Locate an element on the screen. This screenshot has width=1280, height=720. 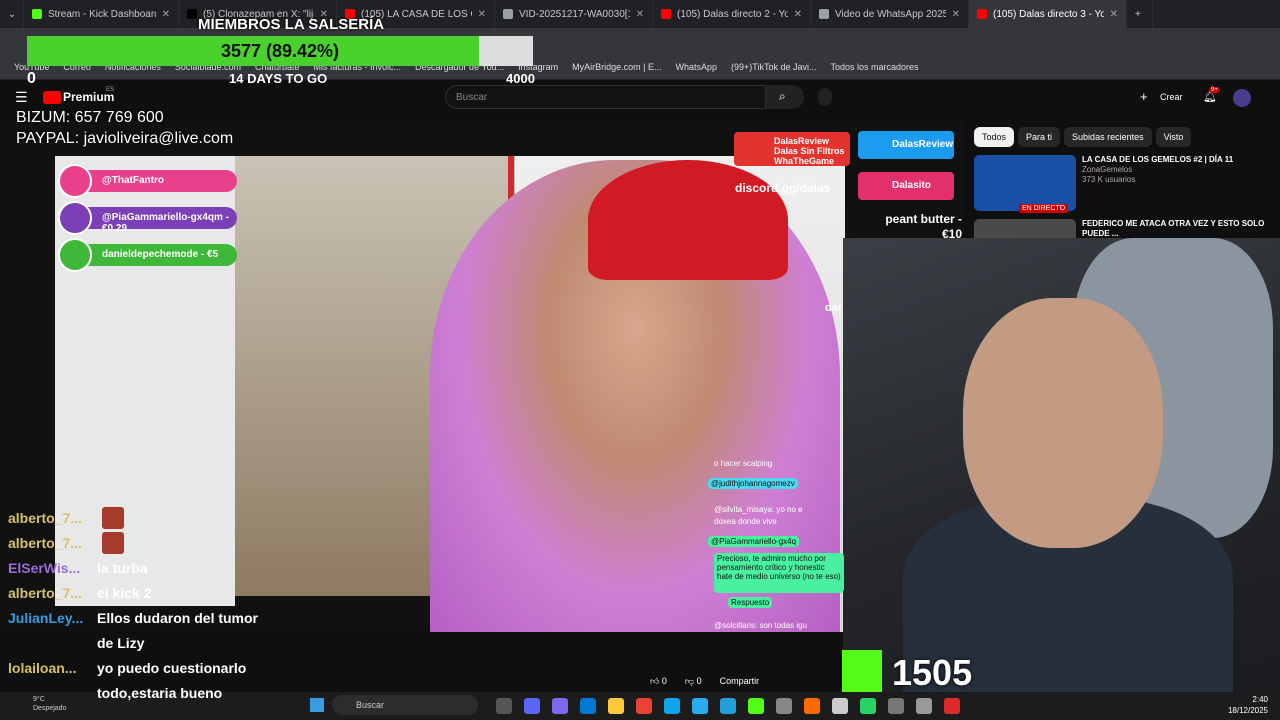
browser-tab: VID-20251217-WA0030[1].mp4✕ is located at coordinates (574, 14).